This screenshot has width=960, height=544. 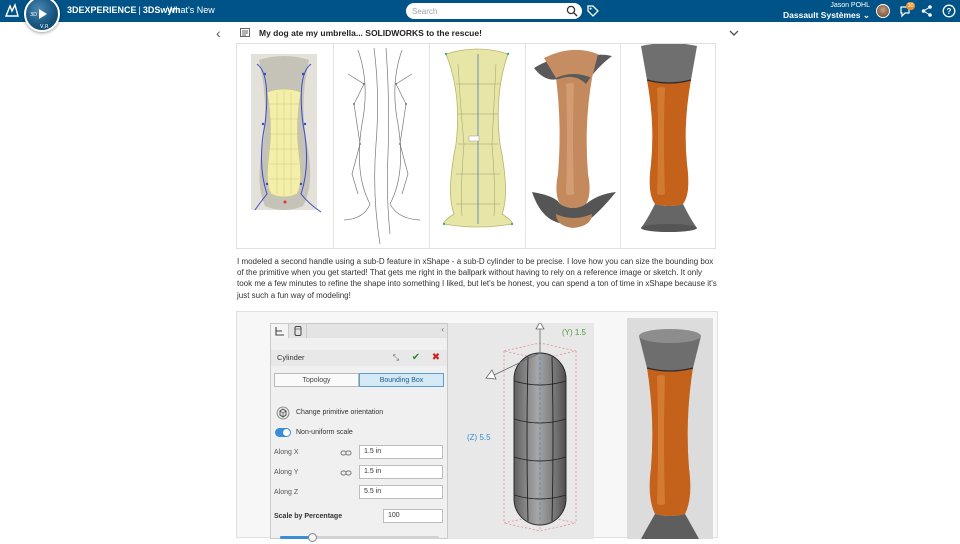 What do you see at coordinates (572, 11) in the screenshot?
I see `search-icon` at bounding box center [572, 11].